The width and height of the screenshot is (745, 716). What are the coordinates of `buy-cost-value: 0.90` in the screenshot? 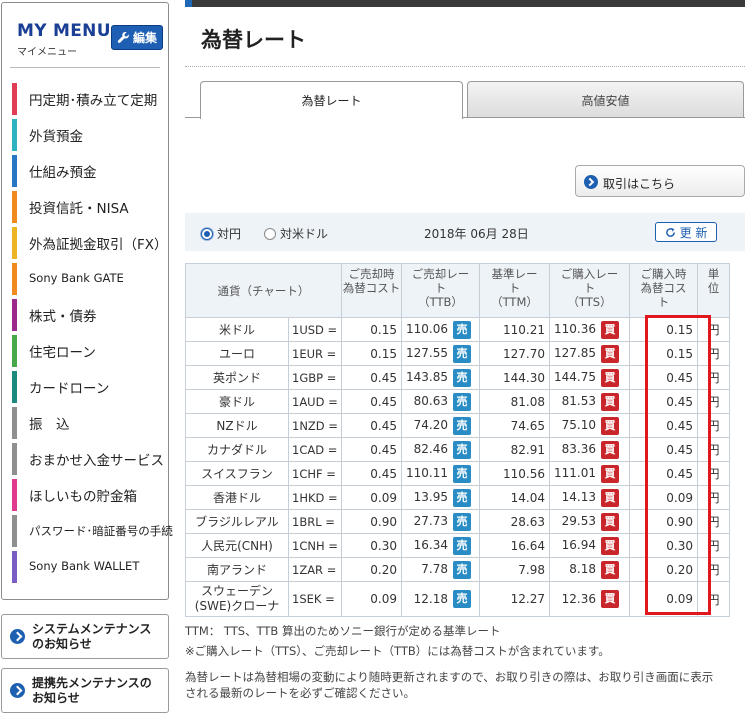 It's located at (663, 521).